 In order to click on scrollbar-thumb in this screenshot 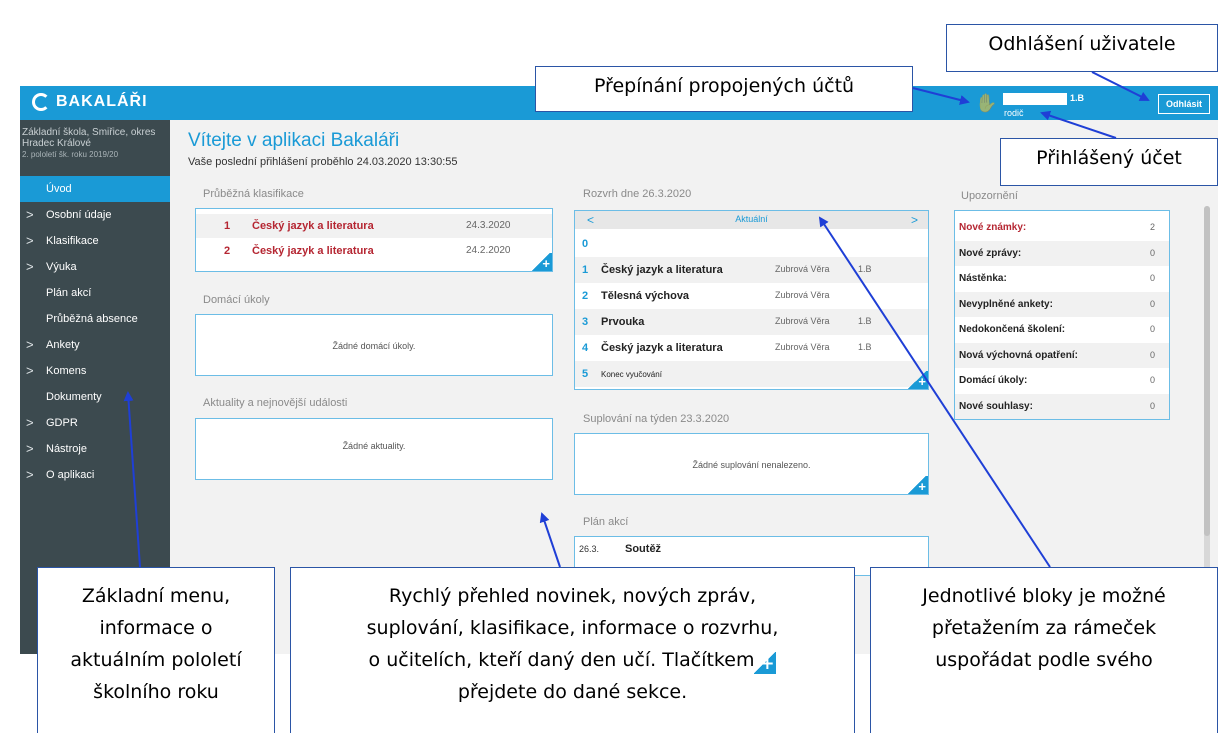, I will do `click(1207, 371)`.